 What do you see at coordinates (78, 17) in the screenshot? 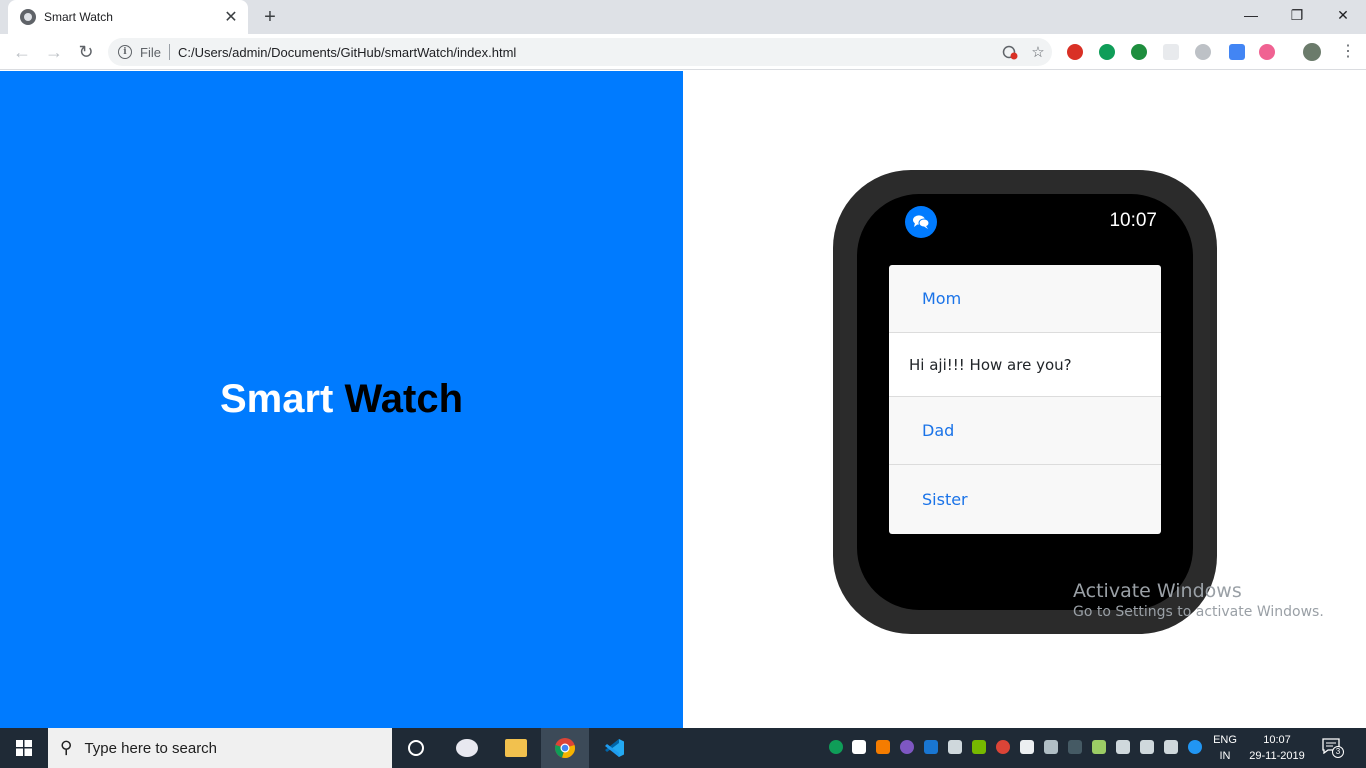
I see `tab-title: Smart Watch` at bounding box center [78, 17].